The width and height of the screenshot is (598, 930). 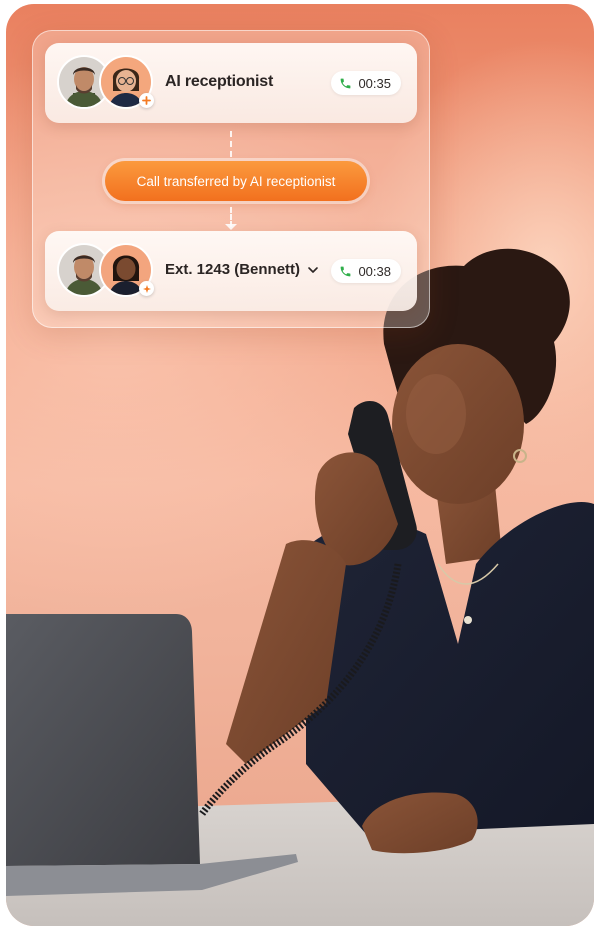 What do you see at coordinates (146, 288) in the screenshot?
I see `ai-badge-icon` at bounding box center [146, 288].